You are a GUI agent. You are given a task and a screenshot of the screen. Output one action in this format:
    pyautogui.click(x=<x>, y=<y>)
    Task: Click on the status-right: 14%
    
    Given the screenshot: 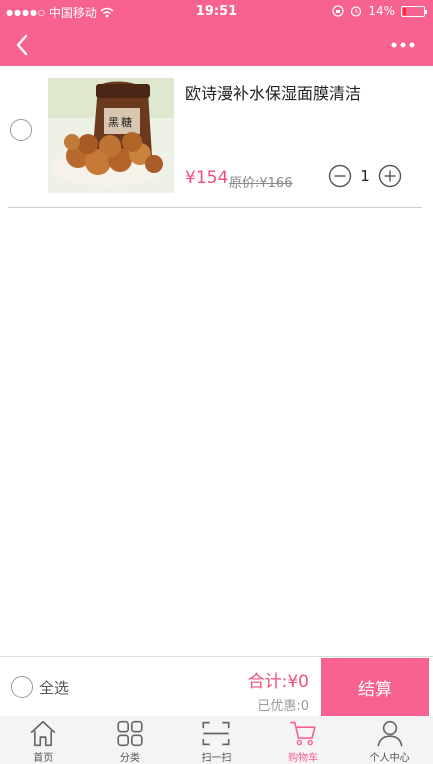 What is the action you would take?
    pyautogui.click(x=379, y=11)
    